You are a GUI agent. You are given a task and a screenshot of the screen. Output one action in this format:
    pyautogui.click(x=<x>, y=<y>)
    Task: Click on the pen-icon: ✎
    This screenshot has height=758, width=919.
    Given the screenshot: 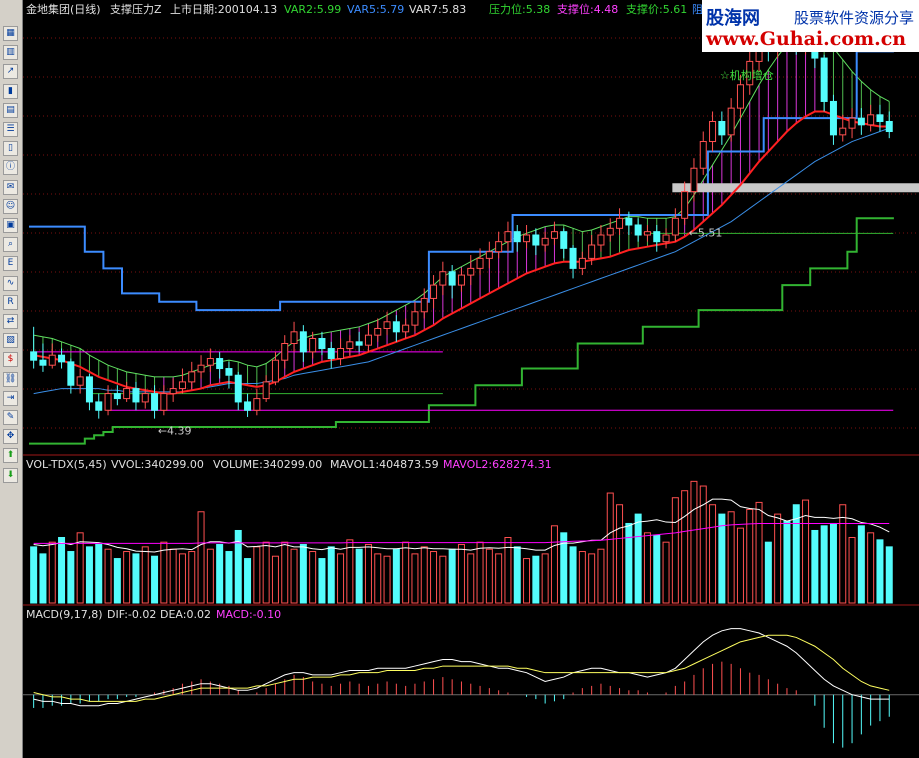 What is the action you would take?
    pyautogui.click(x=10, y=417)
    